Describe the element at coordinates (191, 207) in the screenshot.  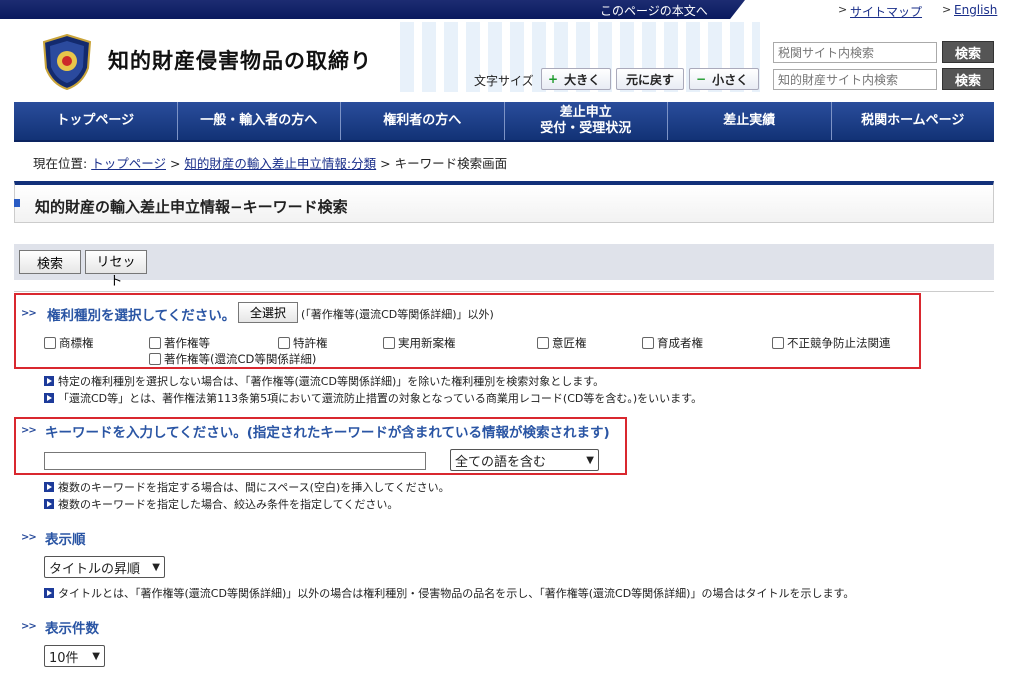
I see `page-title: 知的財産の輸入差止申立情報−キーワード検索` at that location.